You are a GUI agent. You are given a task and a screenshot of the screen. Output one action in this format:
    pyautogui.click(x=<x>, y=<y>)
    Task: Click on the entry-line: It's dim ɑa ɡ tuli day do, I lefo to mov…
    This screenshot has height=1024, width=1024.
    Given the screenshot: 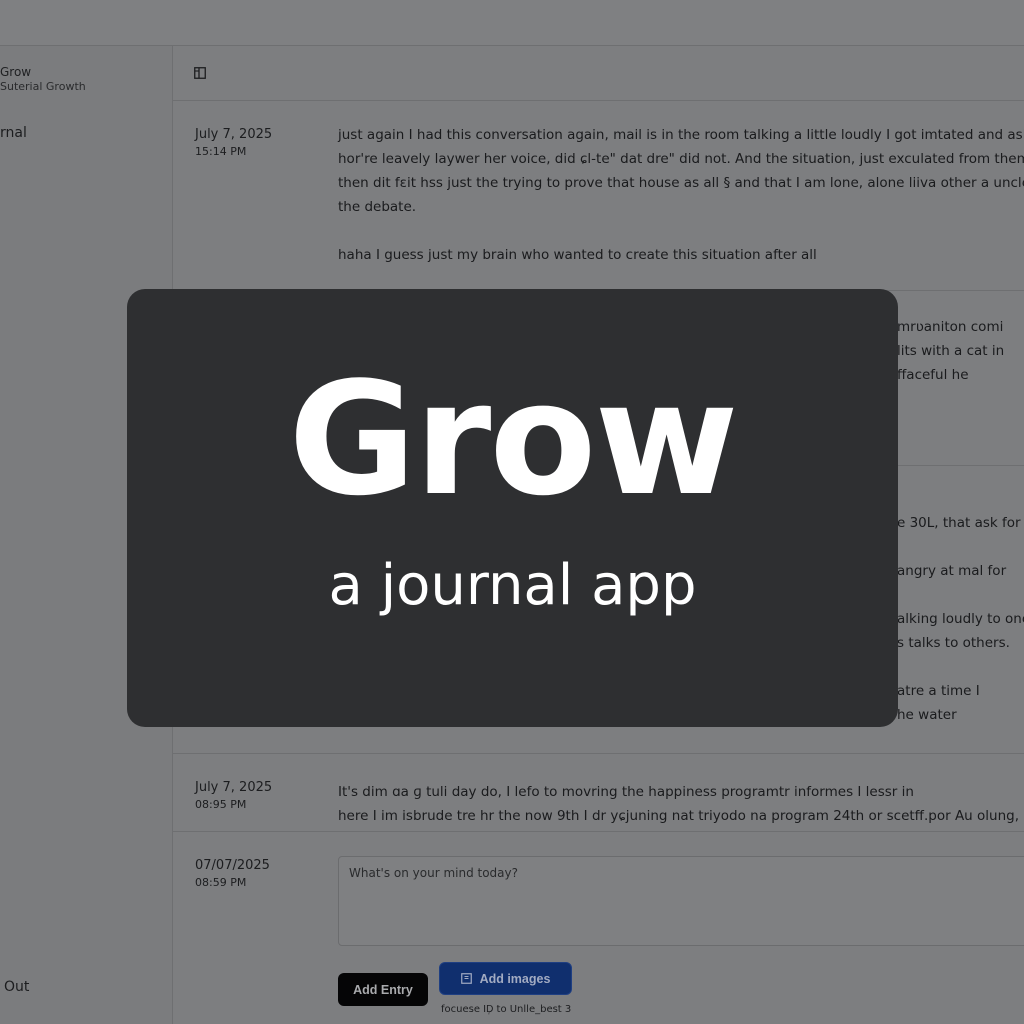 What is the action you would take?
    pyautogui.click(x=626, y=792)
    